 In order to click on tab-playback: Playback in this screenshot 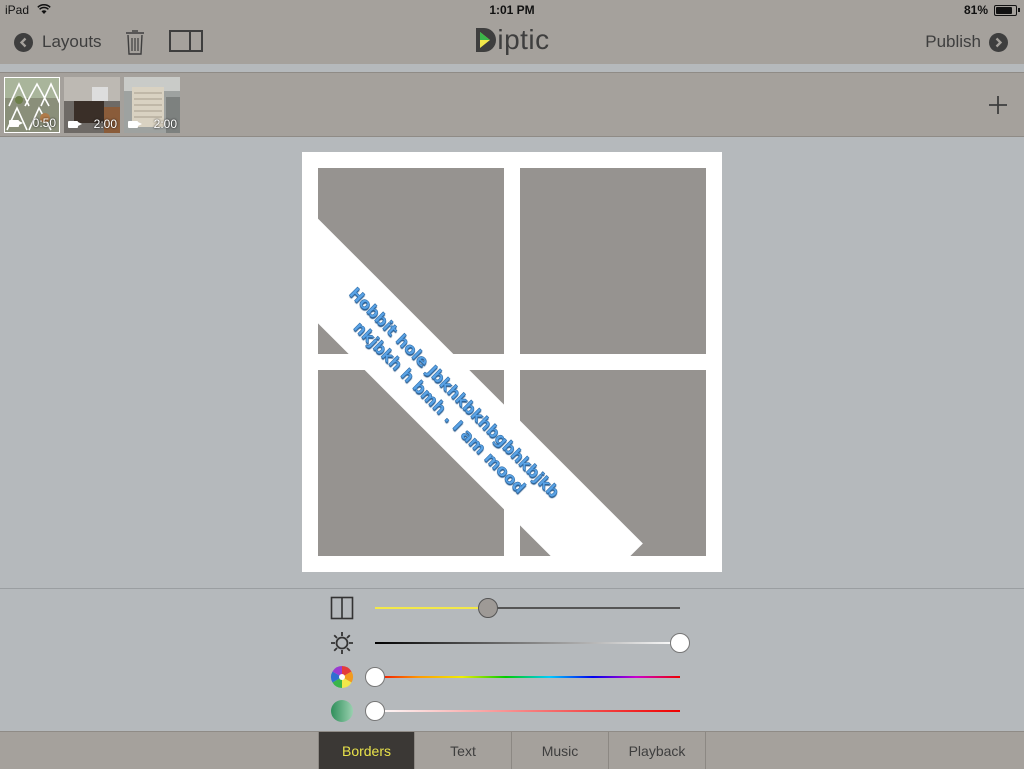, I will do `click(657, 750)`.